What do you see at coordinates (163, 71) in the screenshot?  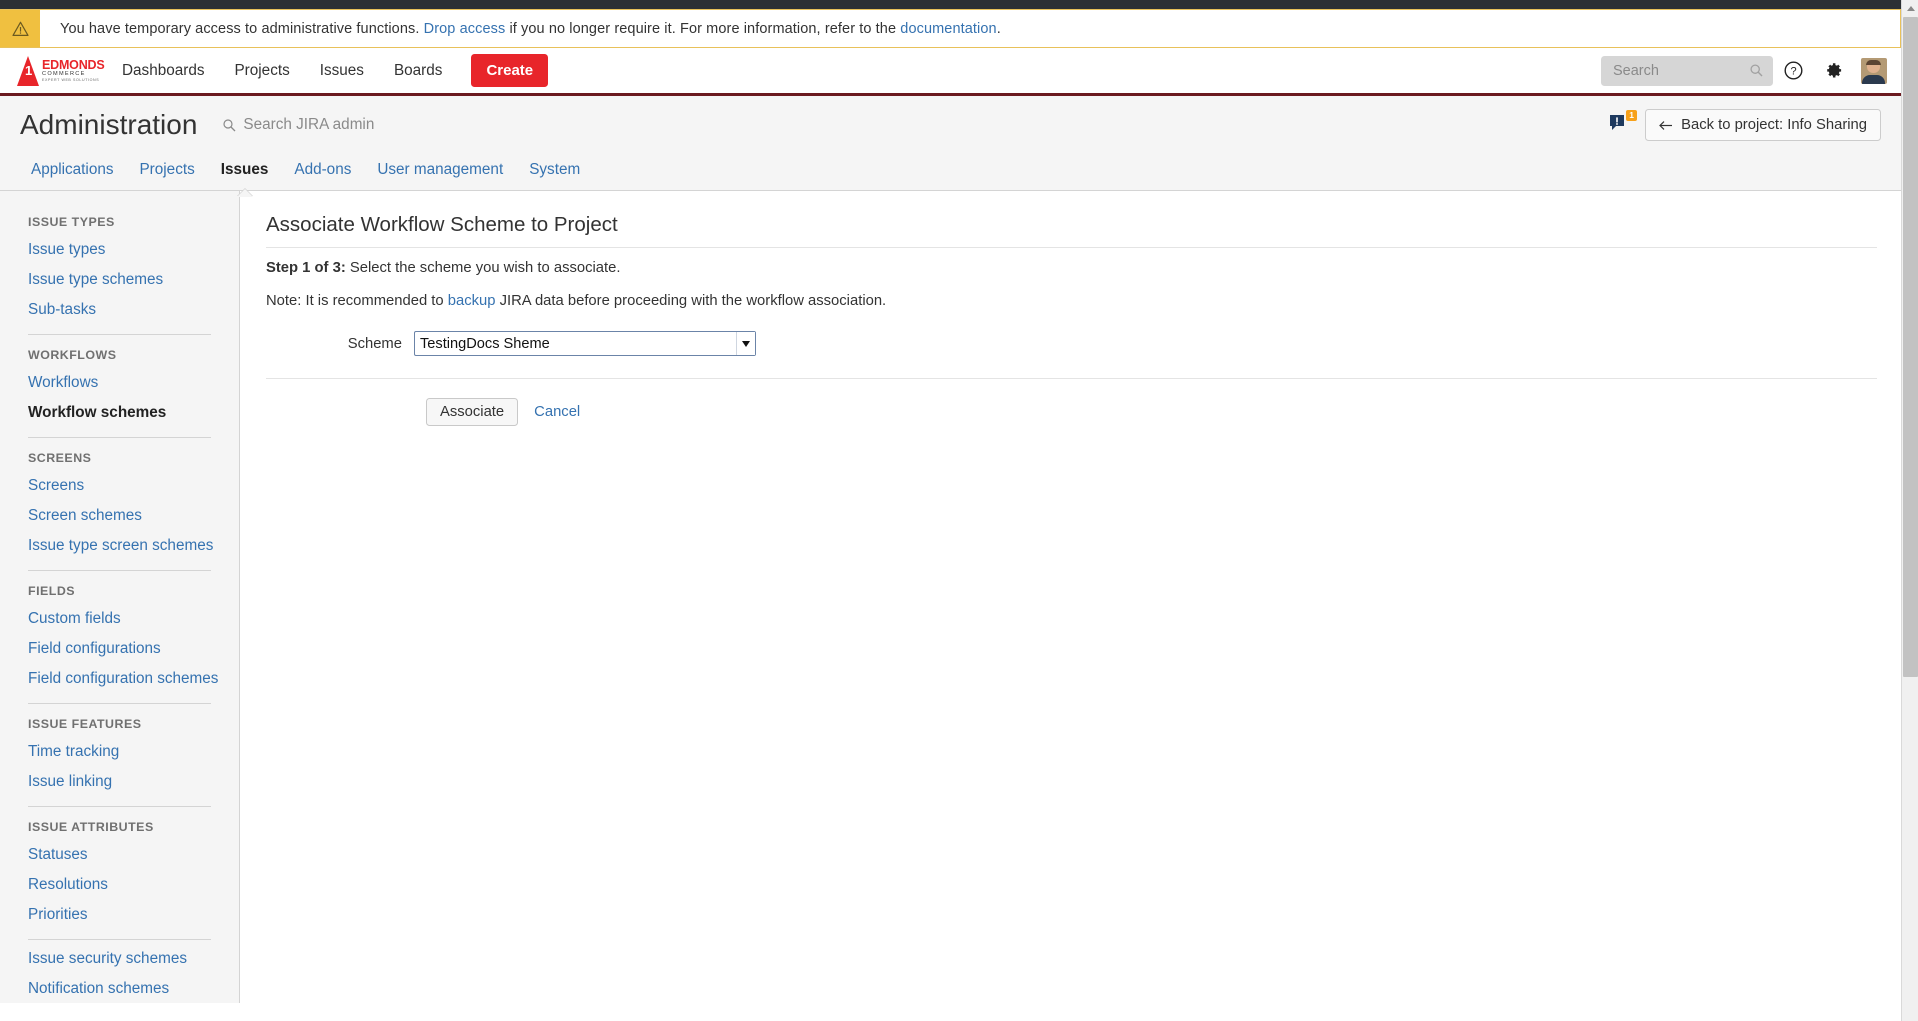 I see `nav-item-dashboards: Dashboards` at bounding box center [163, 71].